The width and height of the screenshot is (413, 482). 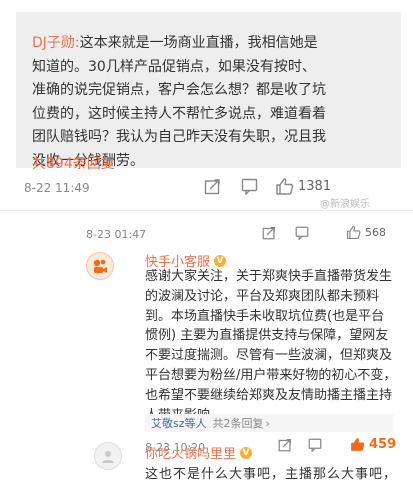 What do you see at coordinates (383, 444) in the screenshot?
I see `like-count: 459` at bounding box center [383, 444].